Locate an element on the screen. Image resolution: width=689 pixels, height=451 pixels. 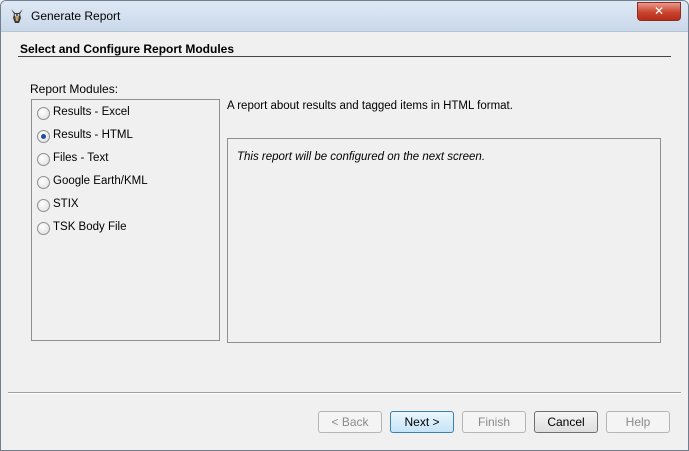
module-stix: STIX is located at coordinates (124, 206).